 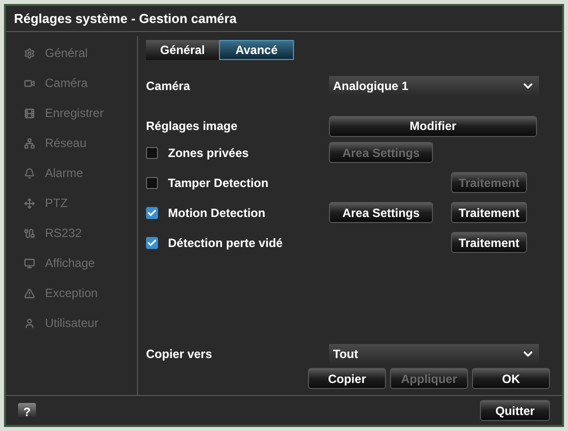 What do you see at coordinates (511, 378) in the screenshot?
I see `action-button: OK` at bounding box center [511, 378].